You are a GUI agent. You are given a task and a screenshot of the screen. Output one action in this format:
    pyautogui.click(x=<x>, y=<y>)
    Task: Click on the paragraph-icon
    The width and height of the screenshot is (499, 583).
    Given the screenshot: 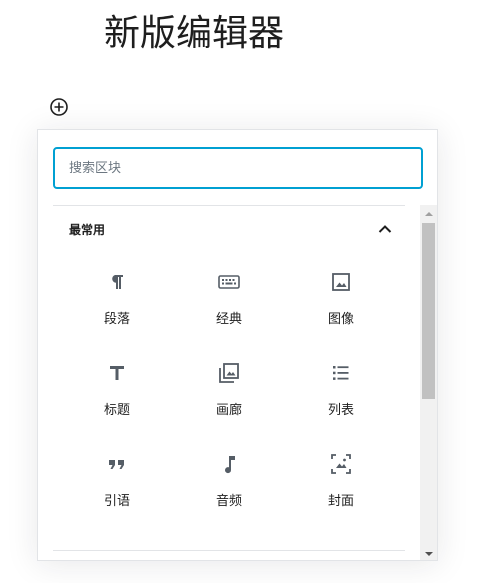 What is the action you would take?
    pyautogui.click(x=117, y=282)
    